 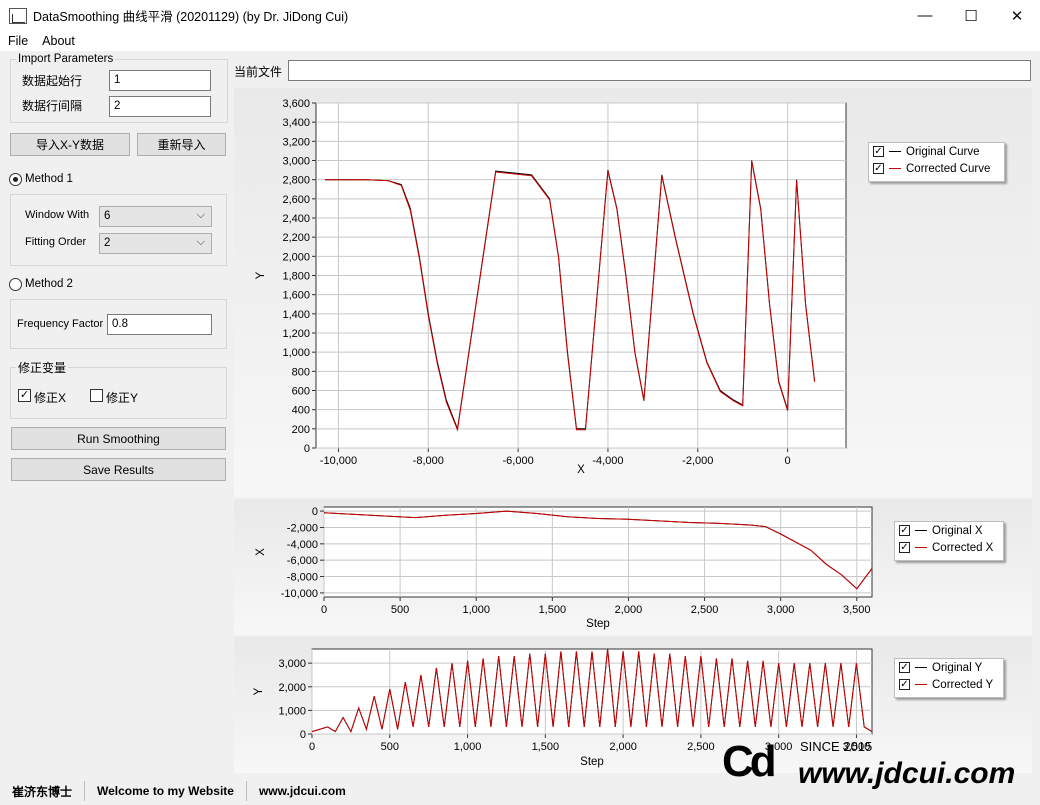 I want to click on x-tick-label: 3,000, so click(x=781, y=610).